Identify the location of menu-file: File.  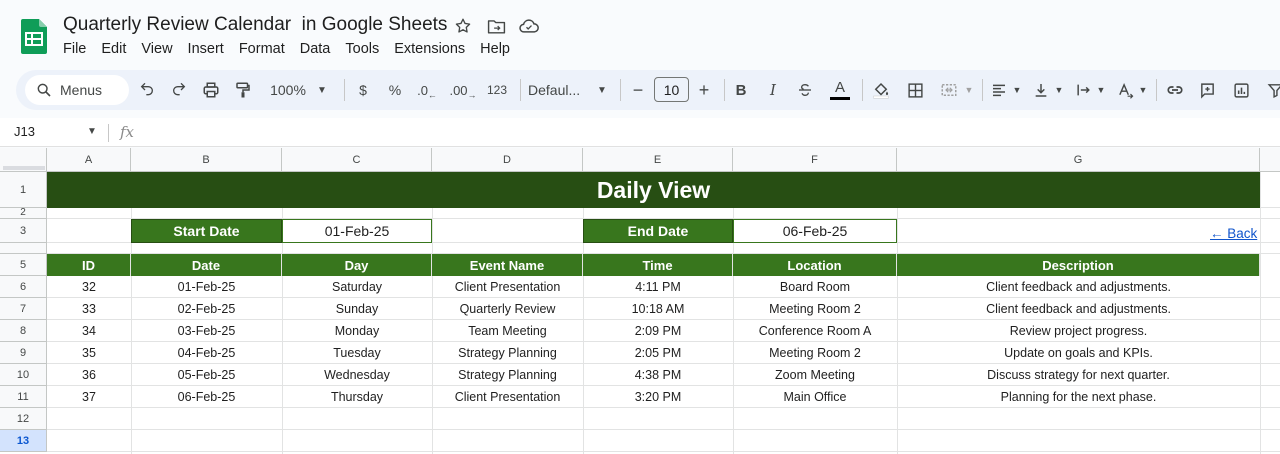
(74, 49).